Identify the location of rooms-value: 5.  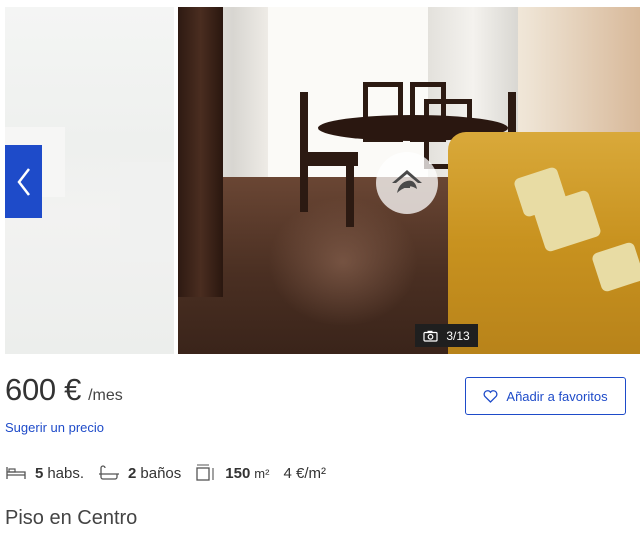
(39, 473).